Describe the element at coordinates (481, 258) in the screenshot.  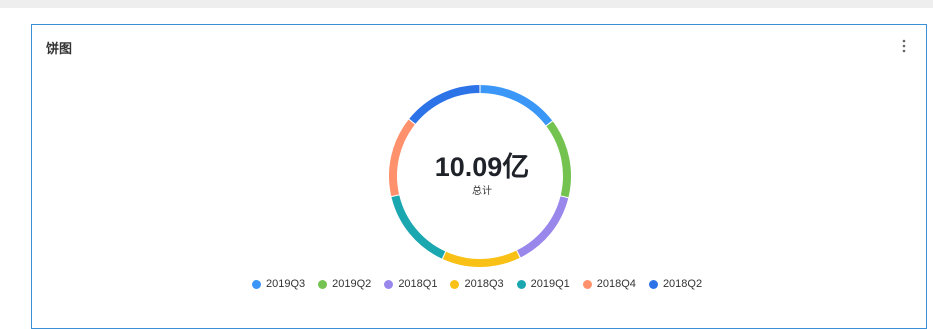
I see `donut-slice-2018Q3` at that location.